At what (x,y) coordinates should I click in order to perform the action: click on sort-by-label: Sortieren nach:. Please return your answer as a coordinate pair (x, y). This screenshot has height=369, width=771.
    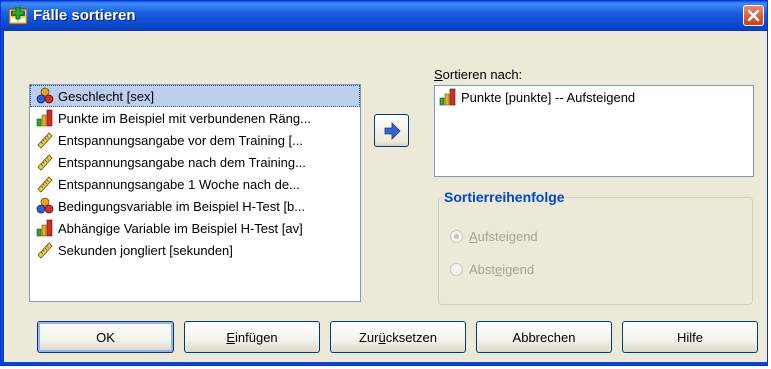
    Looking at the image, I should click on (478, 74).